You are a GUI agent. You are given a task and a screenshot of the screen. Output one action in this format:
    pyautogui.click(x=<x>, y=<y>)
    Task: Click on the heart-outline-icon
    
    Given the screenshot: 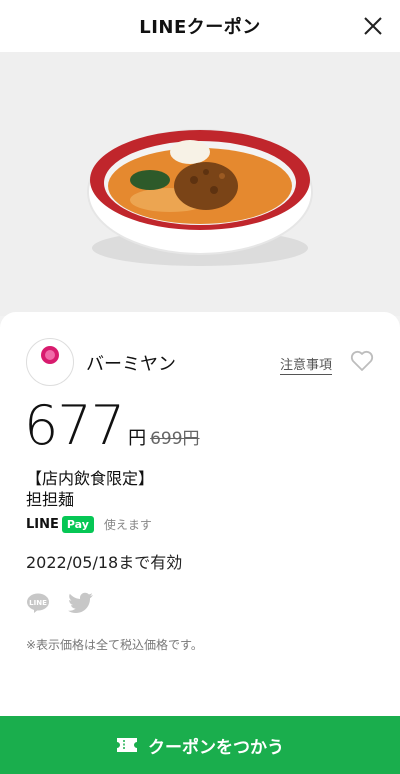 What is the action you would take?
    pyautogui.click(x=362, y=360)
    